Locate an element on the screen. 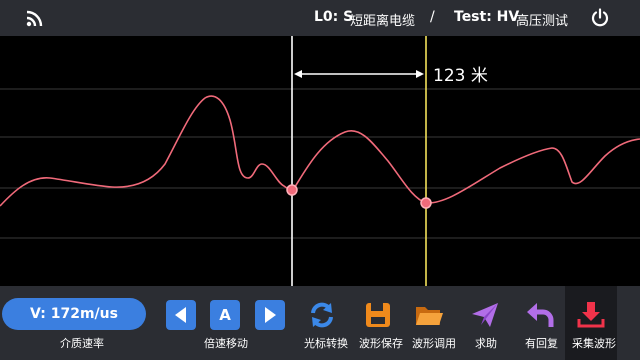 The image size is (640, 360). arrow-left-icon is located at coordinates (180, 315).